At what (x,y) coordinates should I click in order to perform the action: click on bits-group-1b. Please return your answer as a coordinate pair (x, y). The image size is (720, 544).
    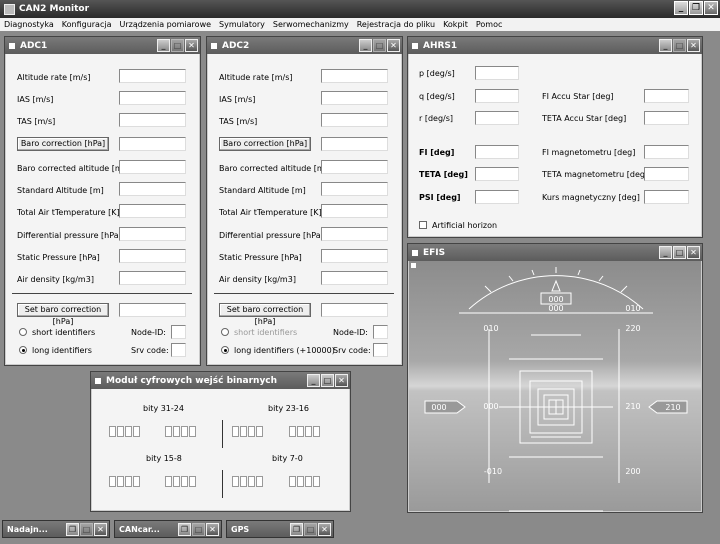
    Looking at the image, I should click on (181, 431).